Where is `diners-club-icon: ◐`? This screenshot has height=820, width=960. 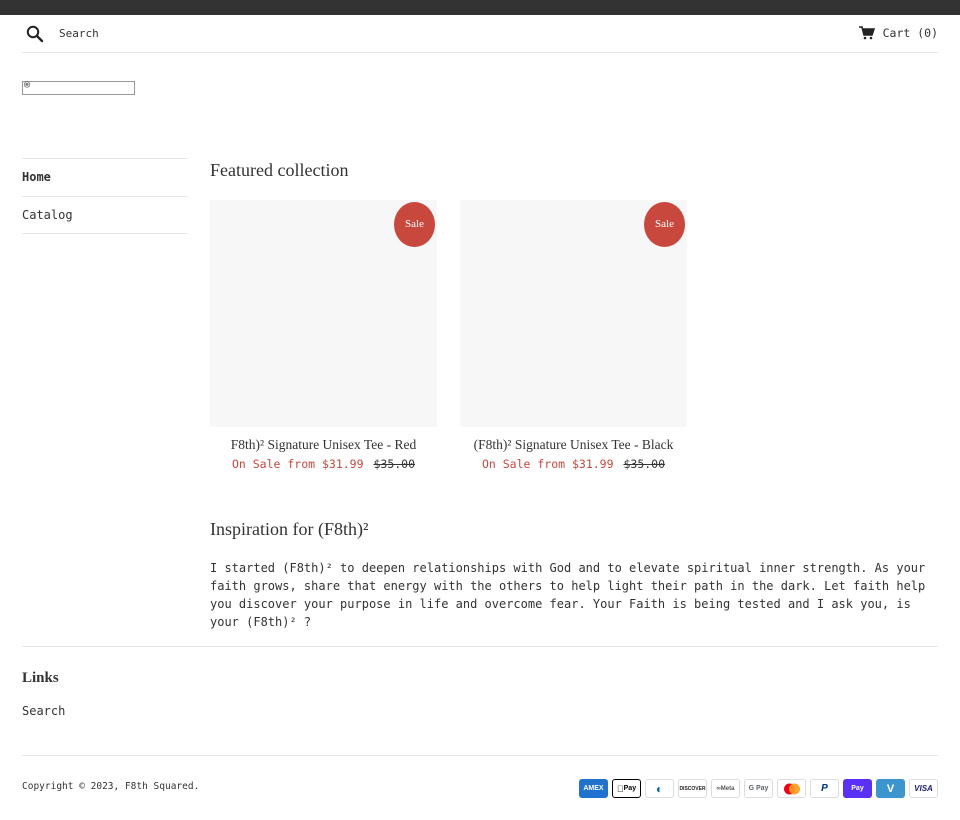 diners-club-icon: ◐ is located at coordinates (659, 788).